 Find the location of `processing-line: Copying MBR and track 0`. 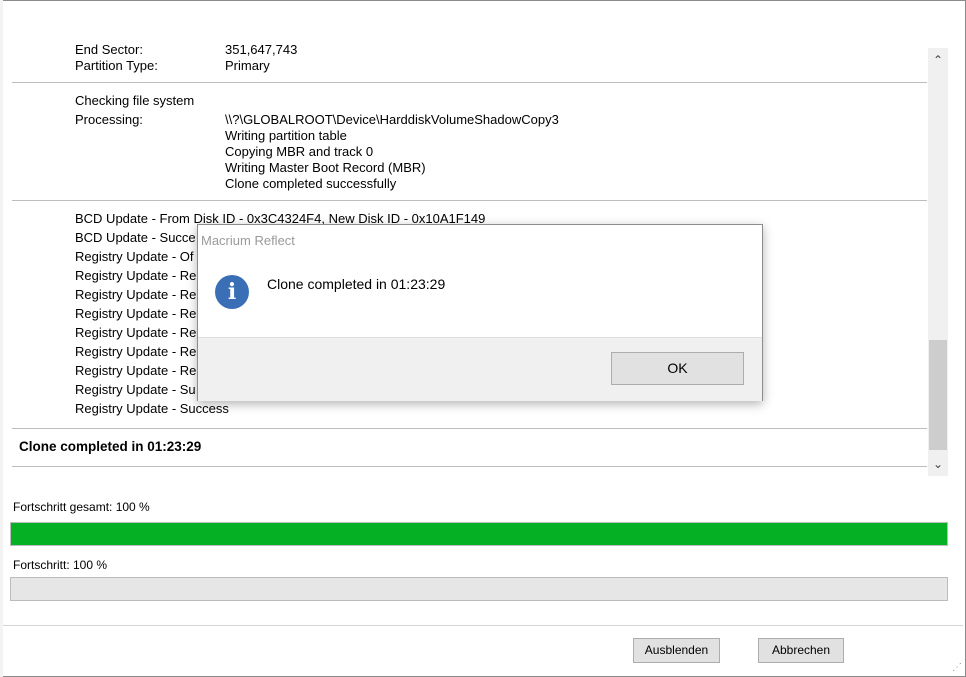

processing-line: Copying MBR and track 0 is located at coordinates (299, 151).